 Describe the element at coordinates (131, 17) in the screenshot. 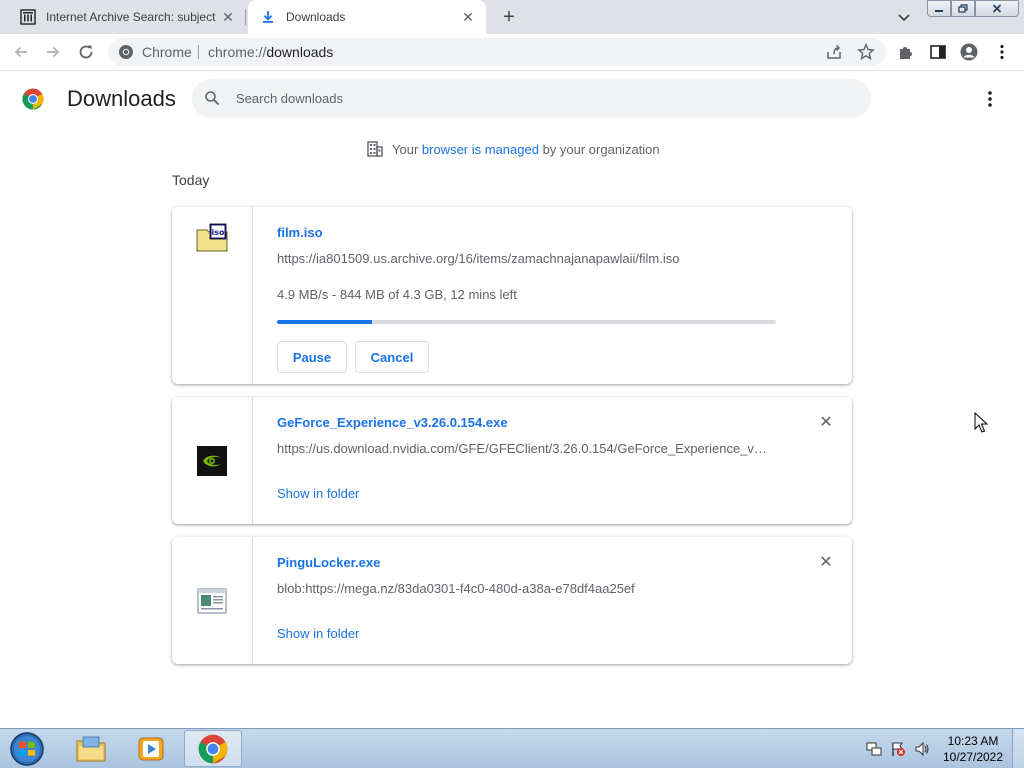

I see `tab-title: Internet Archive Search: subject:` at that location.